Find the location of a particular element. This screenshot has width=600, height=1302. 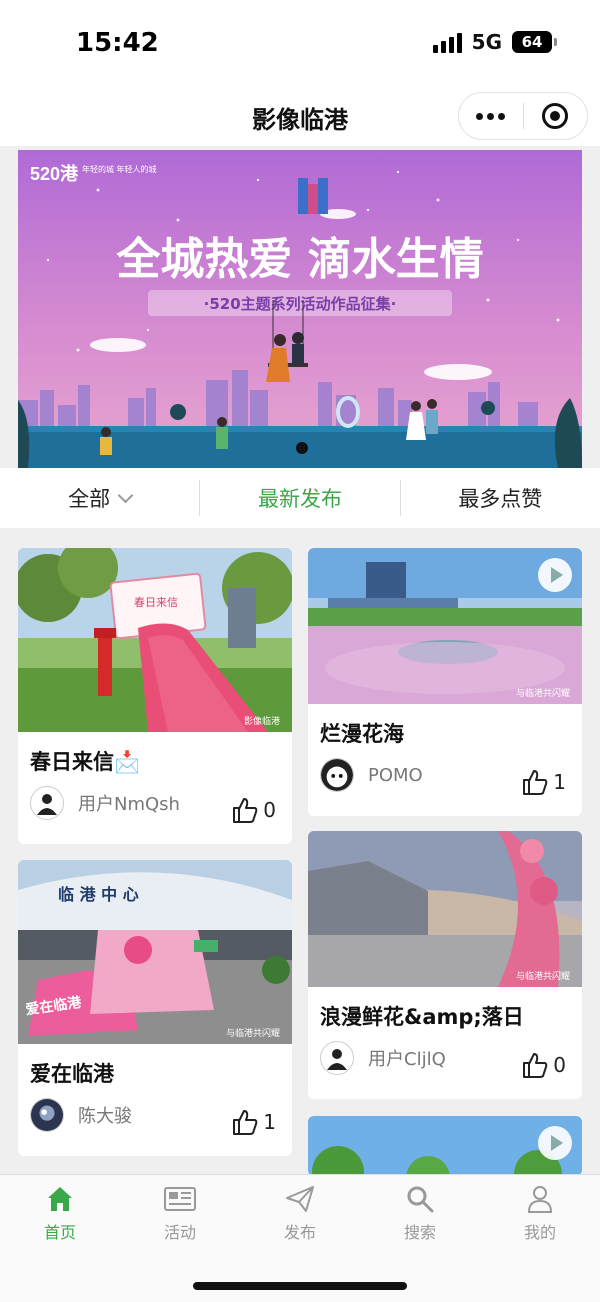

home-icon is located at coordinates (60, 1199).